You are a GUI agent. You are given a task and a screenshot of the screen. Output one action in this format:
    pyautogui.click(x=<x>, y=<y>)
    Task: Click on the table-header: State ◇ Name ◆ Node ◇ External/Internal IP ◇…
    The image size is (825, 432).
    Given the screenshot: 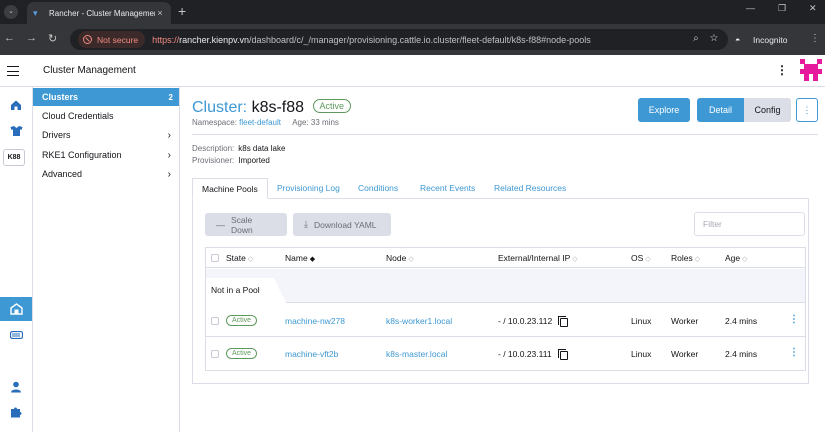 What is the action you would take?
    pyautogui.click(x=505, y=258)
    